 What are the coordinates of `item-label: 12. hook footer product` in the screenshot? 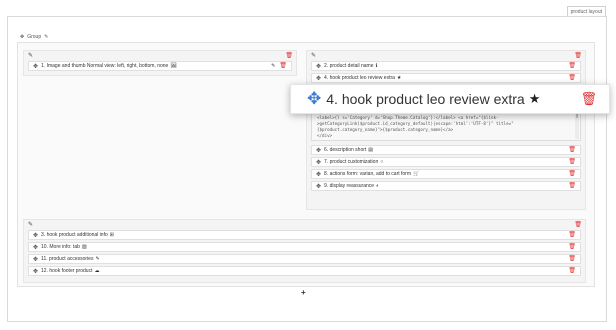 It's located at (67, 271).